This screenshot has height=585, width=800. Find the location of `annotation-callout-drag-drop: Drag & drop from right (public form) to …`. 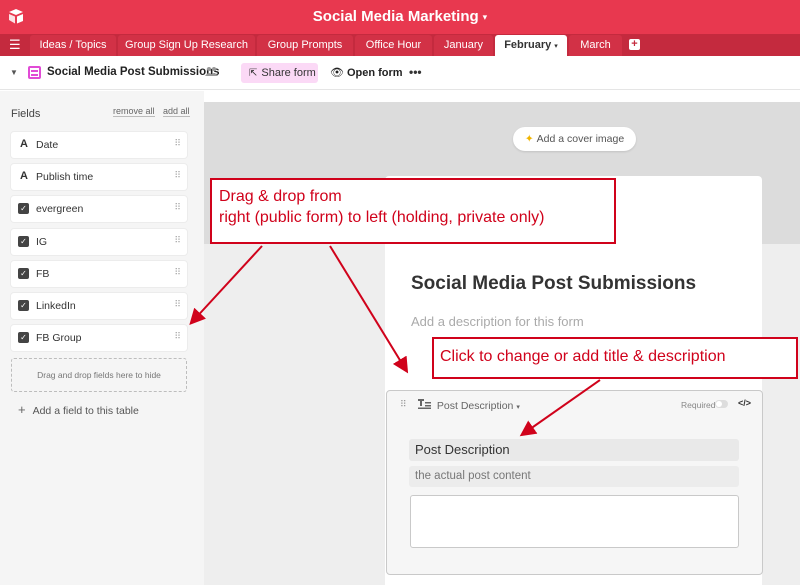

annotation-callout-drag-drop: Drag & drop from right (public form) to … is located at coordinates (413, 211).